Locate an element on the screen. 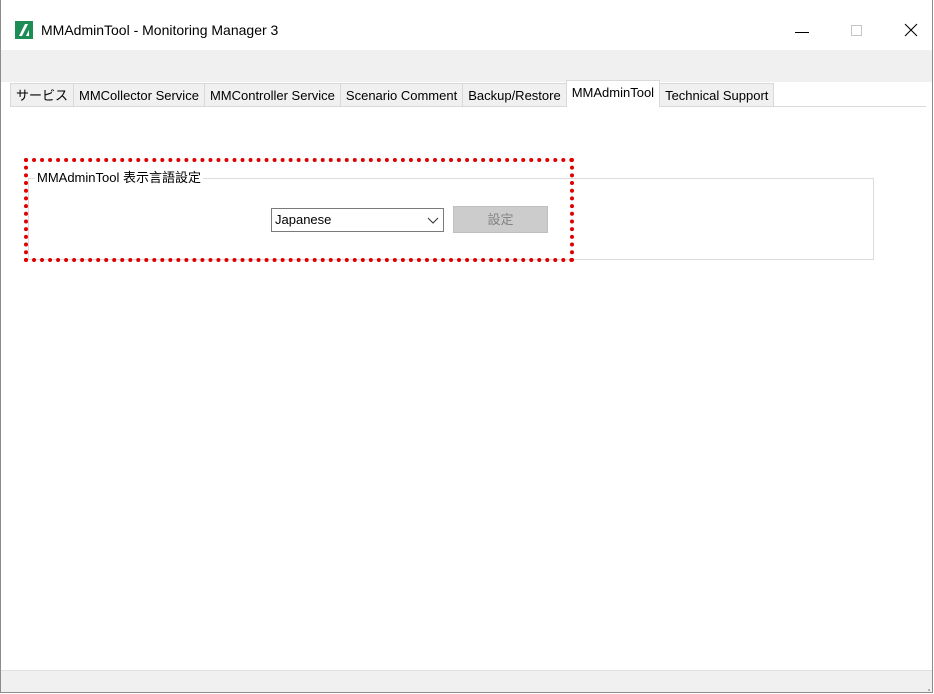 The image size is (934, 694). resize-grip-icon is located at coordinates (928, 689).